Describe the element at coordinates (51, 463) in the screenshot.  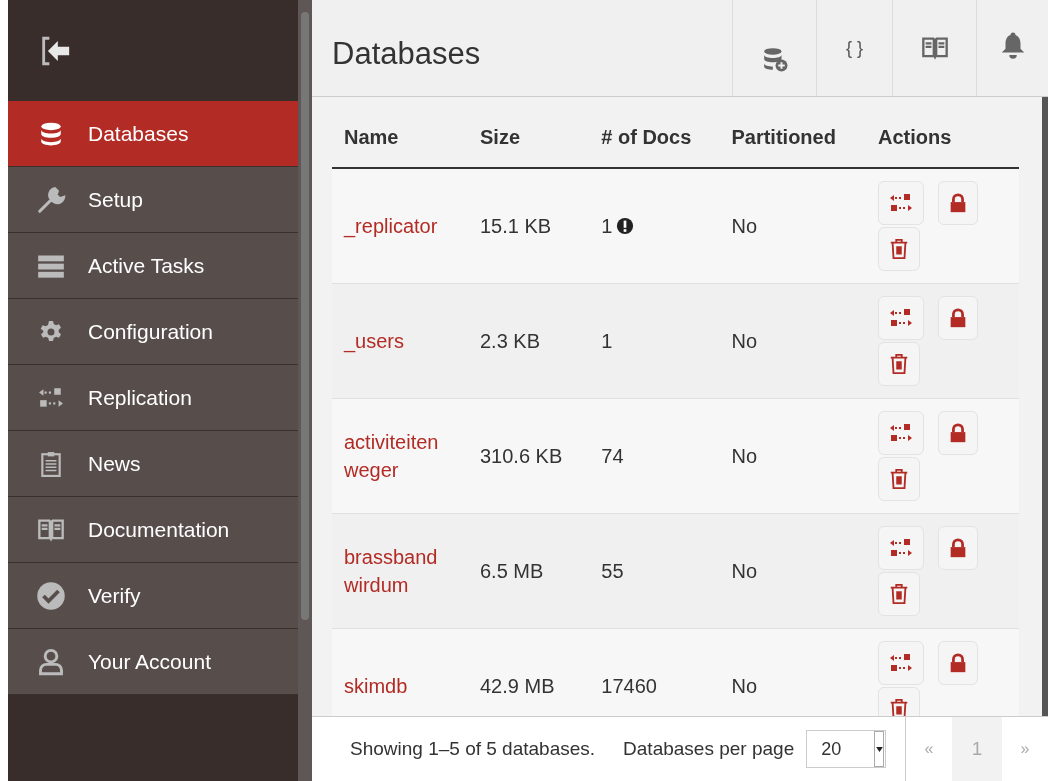
I see `clipboard-icon` at that location.